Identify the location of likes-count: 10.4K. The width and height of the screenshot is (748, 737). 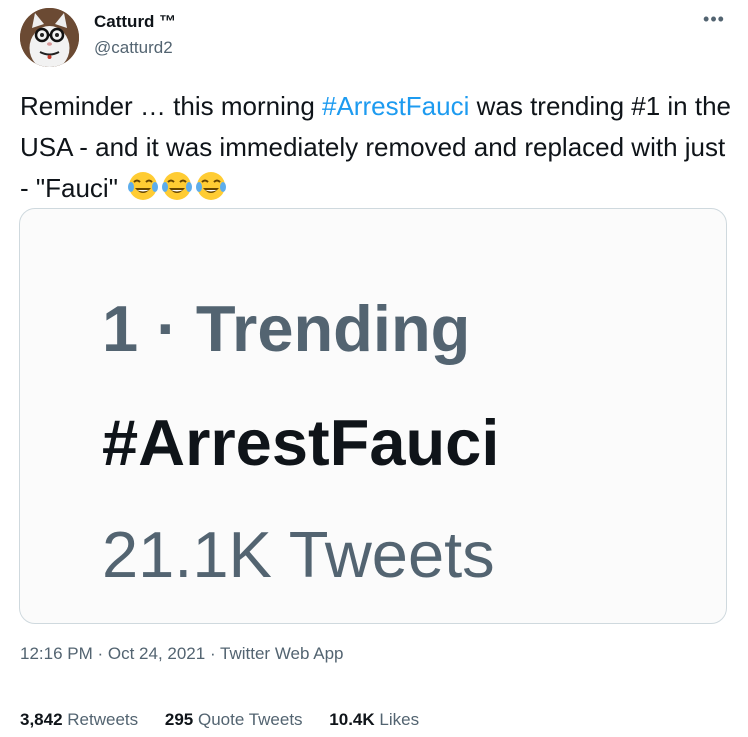
(352, 719).